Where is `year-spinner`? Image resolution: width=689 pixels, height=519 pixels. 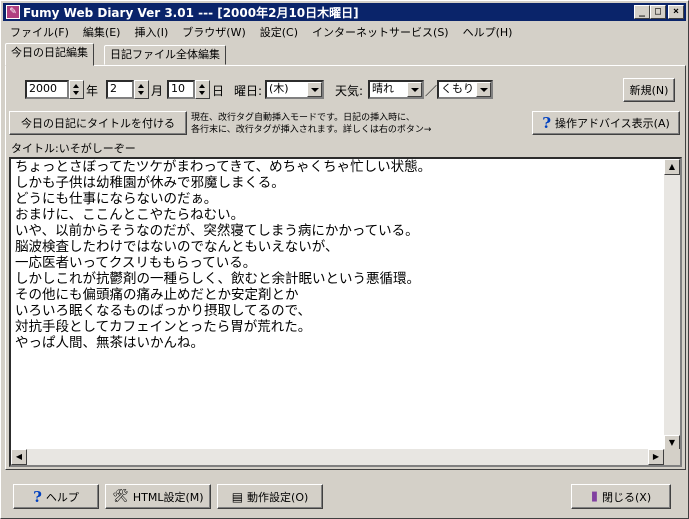
year-spinner is located at coordinates (76, 89).